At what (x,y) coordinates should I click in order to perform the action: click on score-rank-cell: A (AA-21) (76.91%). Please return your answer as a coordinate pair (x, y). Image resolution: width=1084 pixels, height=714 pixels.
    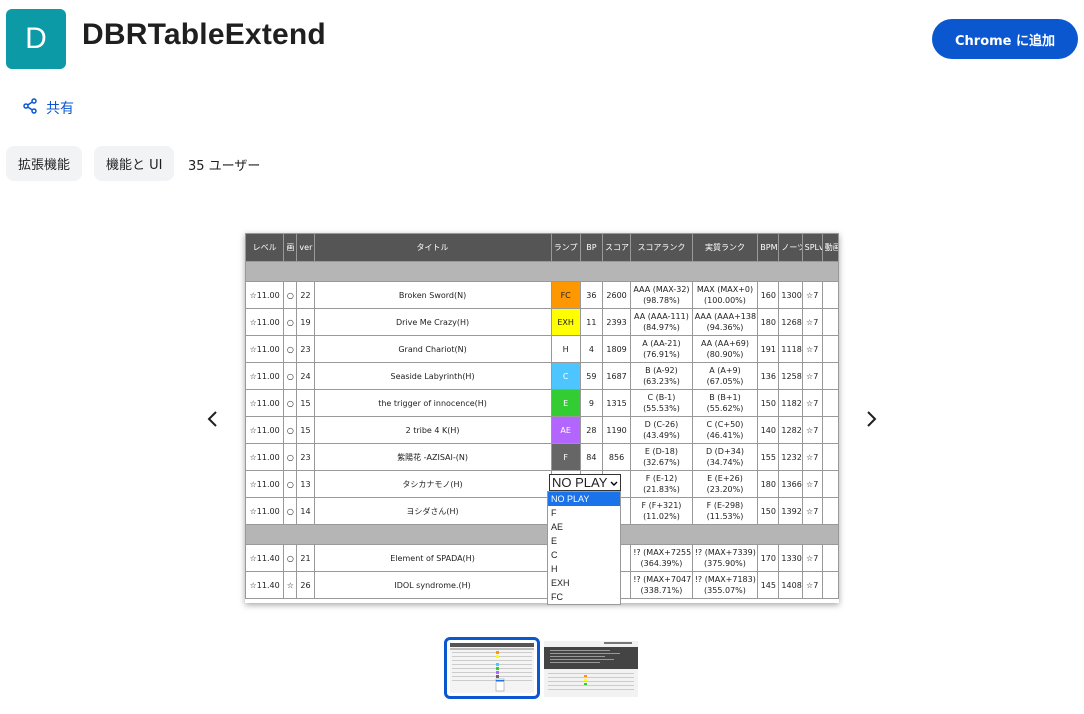
    Looking at the image, I should click on (661, 349).